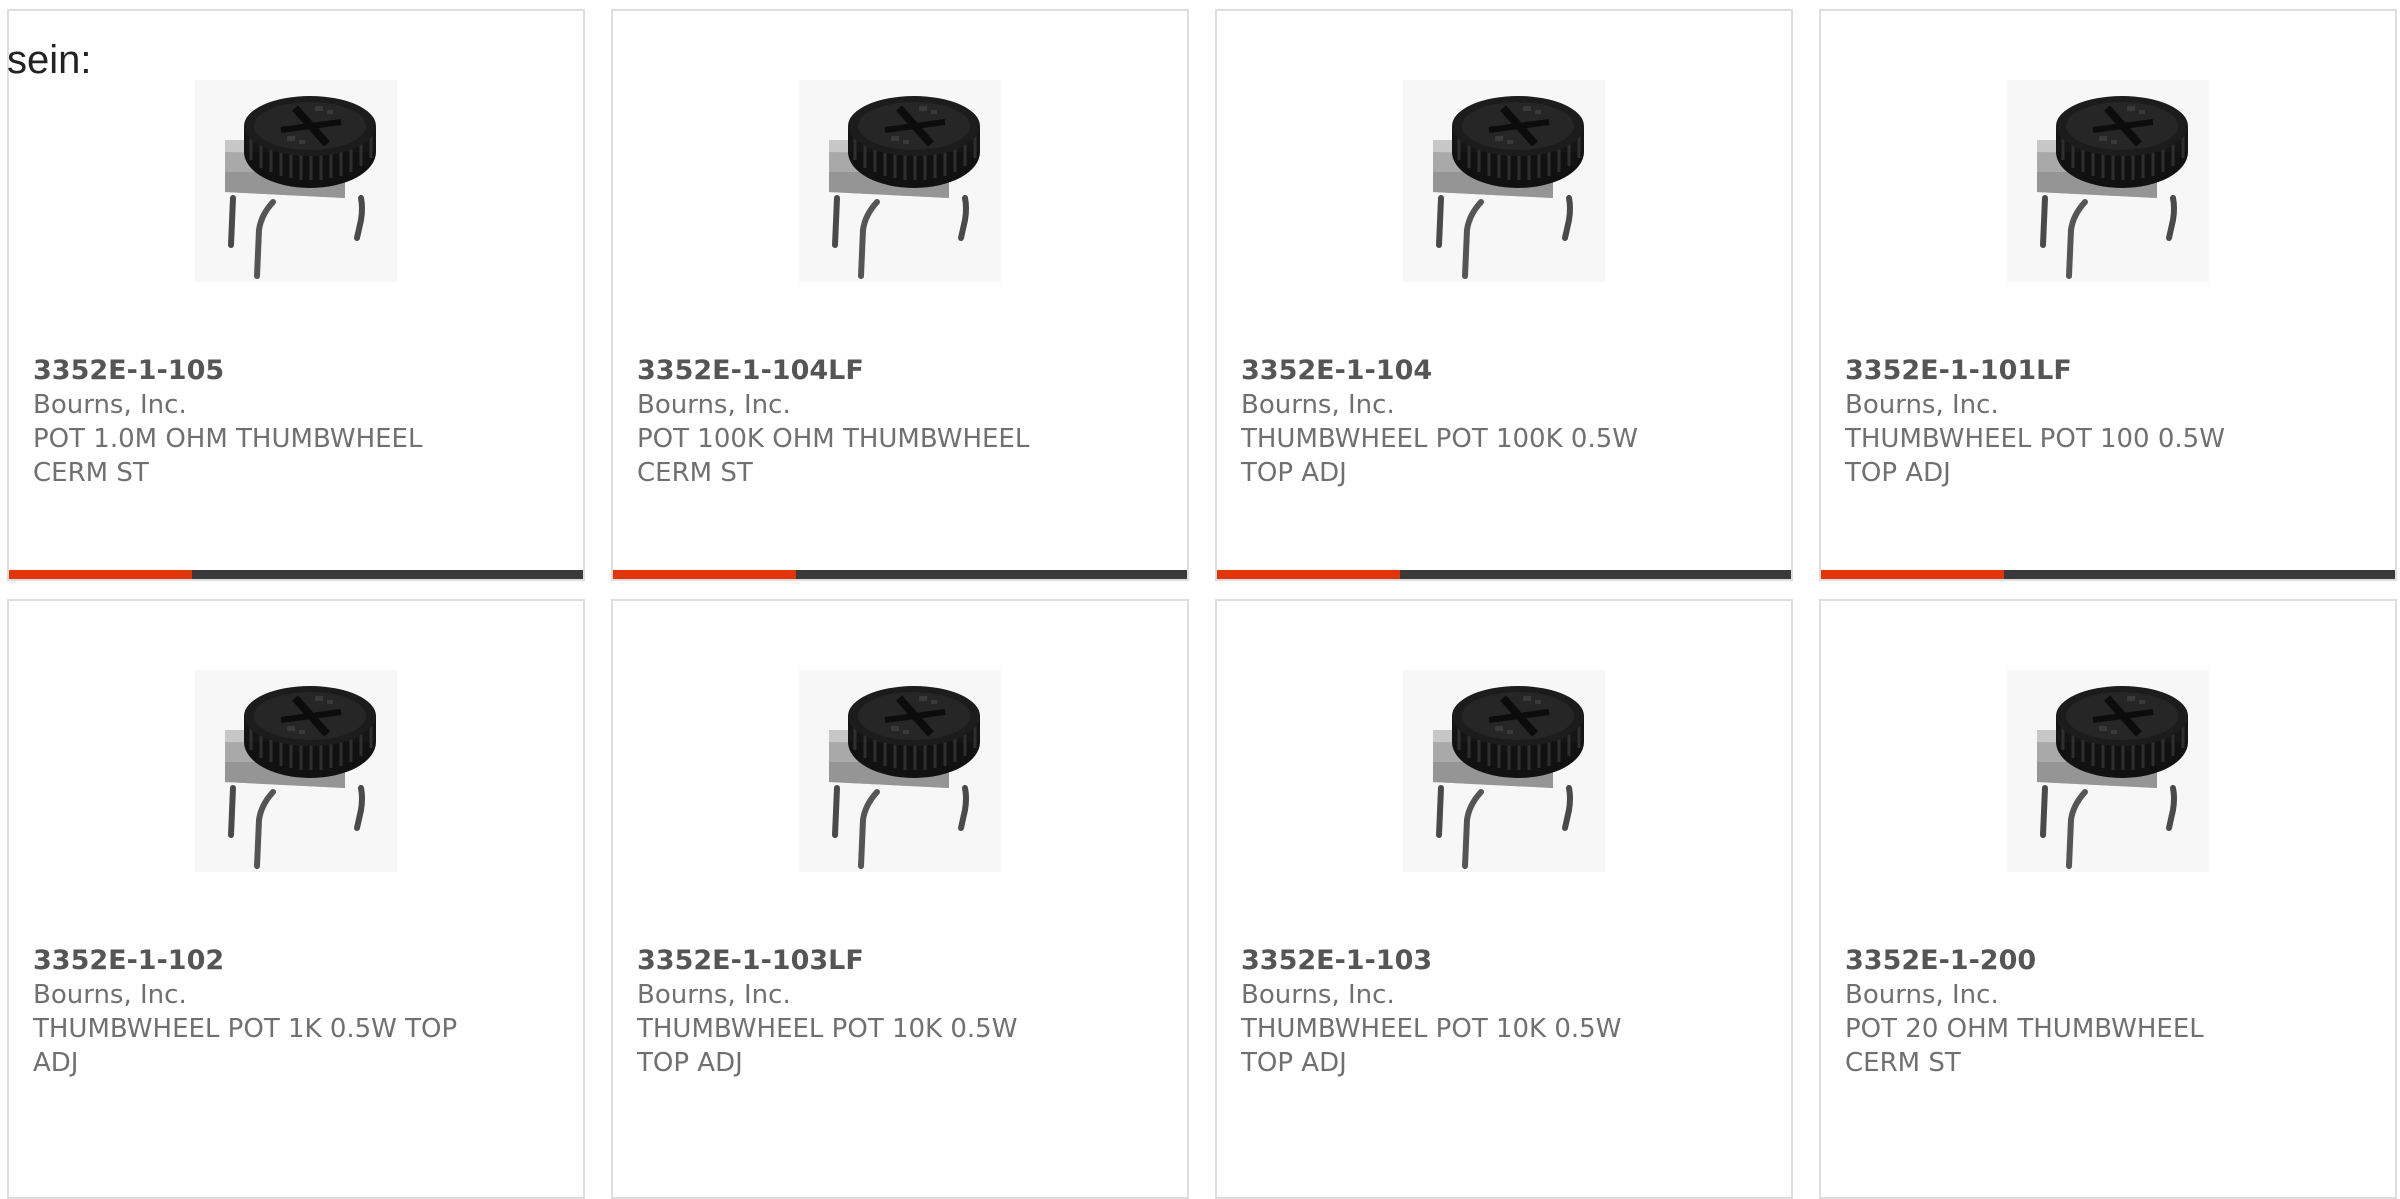 The image size is (2400, 1199). I want to click on part-number-link: 3352E-1-200, so click(2110, 961).